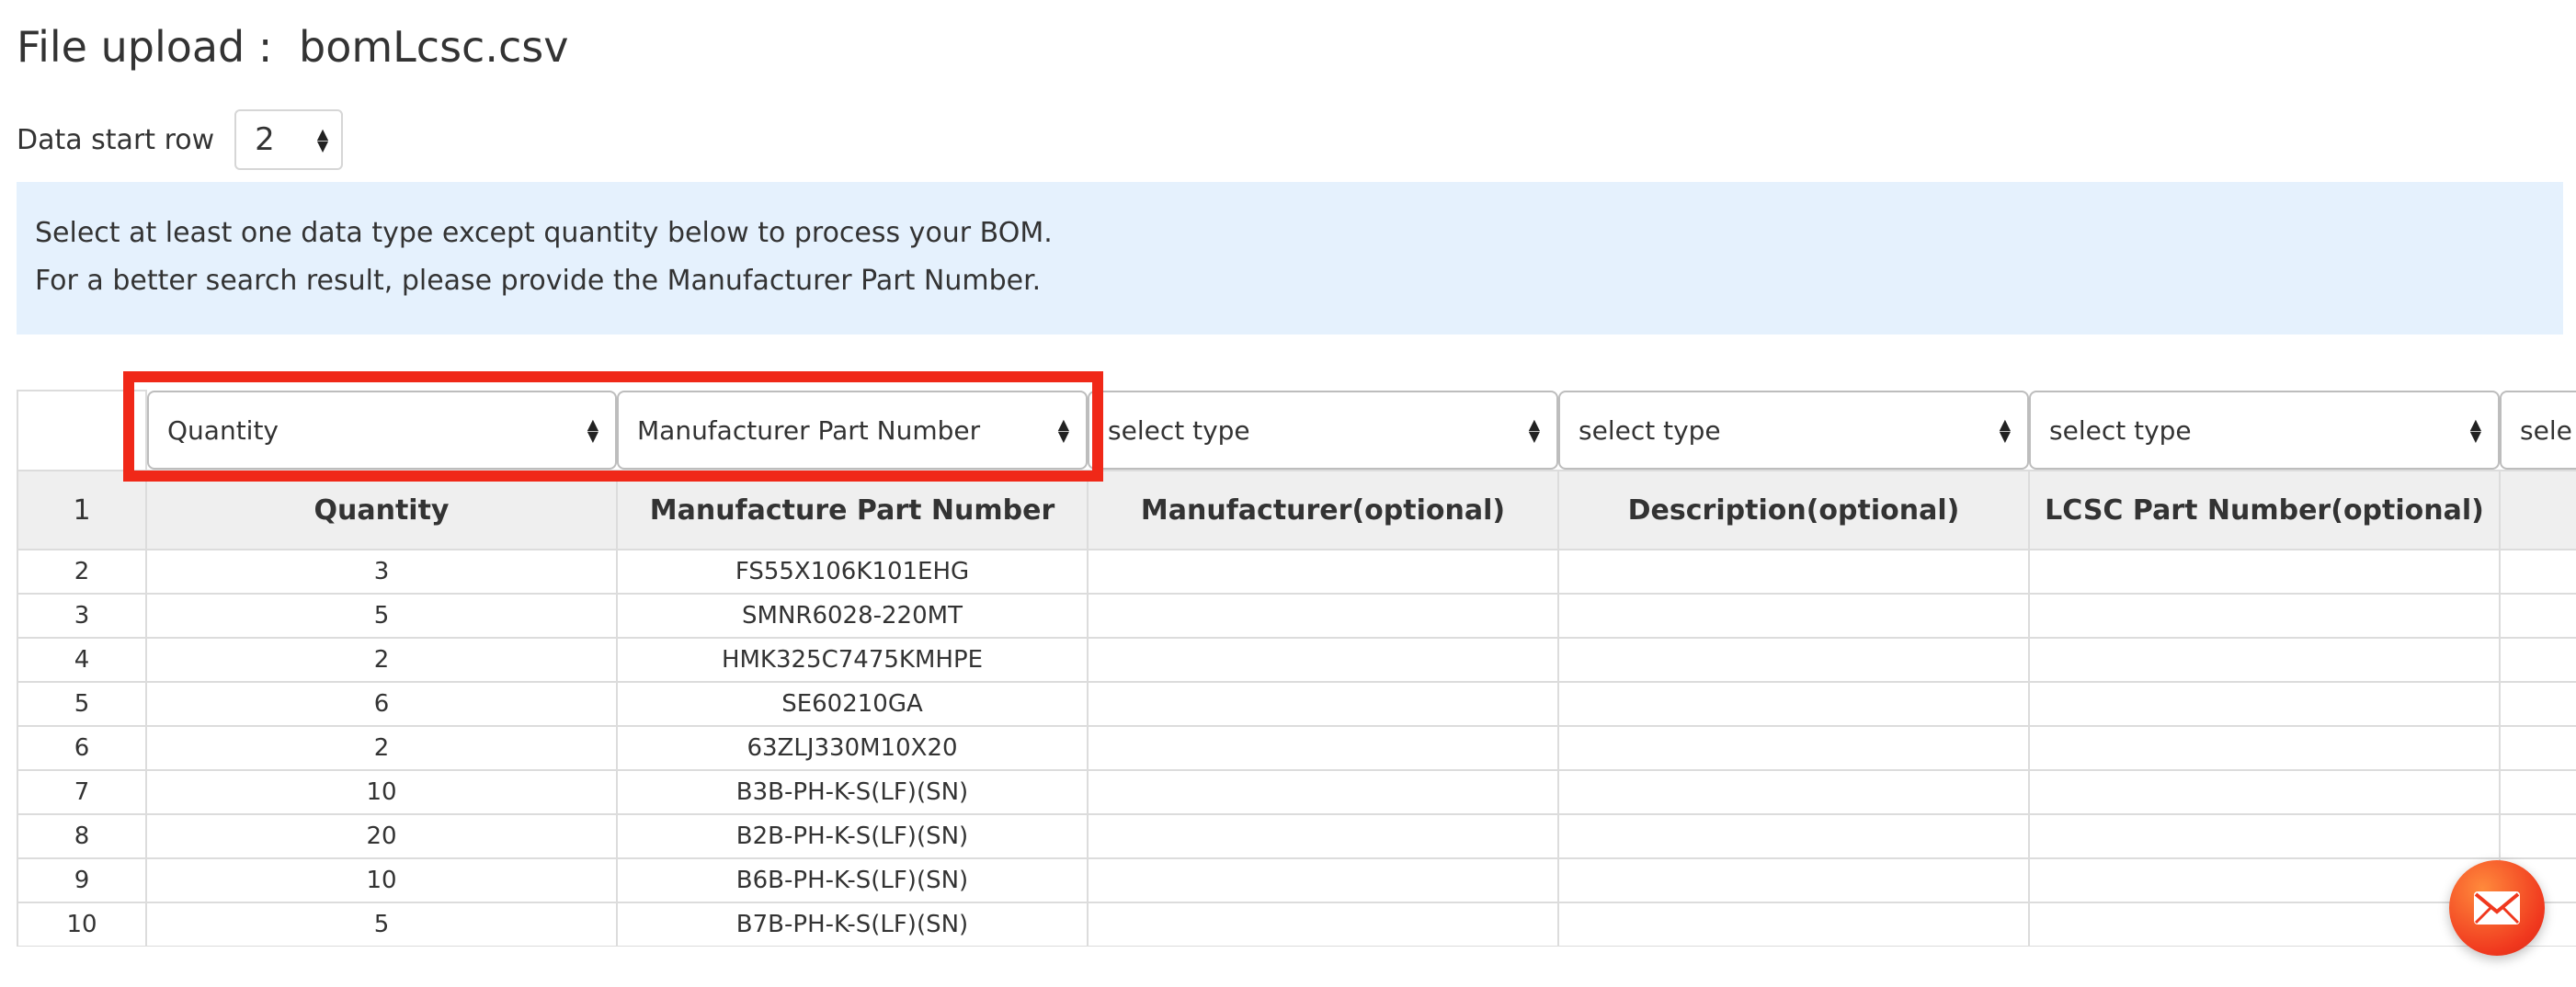 The height and width of the screenshot is (987, 2576). I want to click on quantity-cell: 2, so click(381, 660).